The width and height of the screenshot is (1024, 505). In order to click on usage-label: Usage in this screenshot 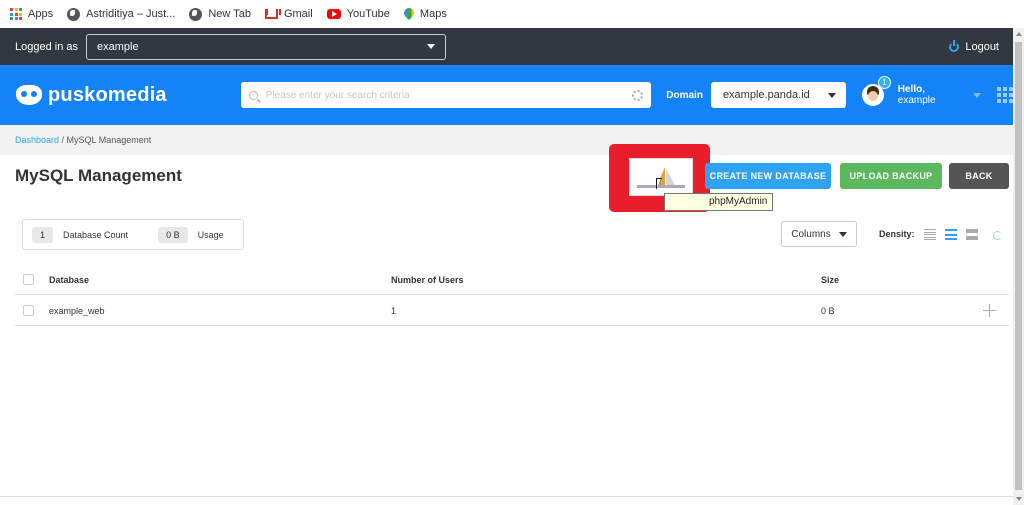, I will do `click(210, 234)`.